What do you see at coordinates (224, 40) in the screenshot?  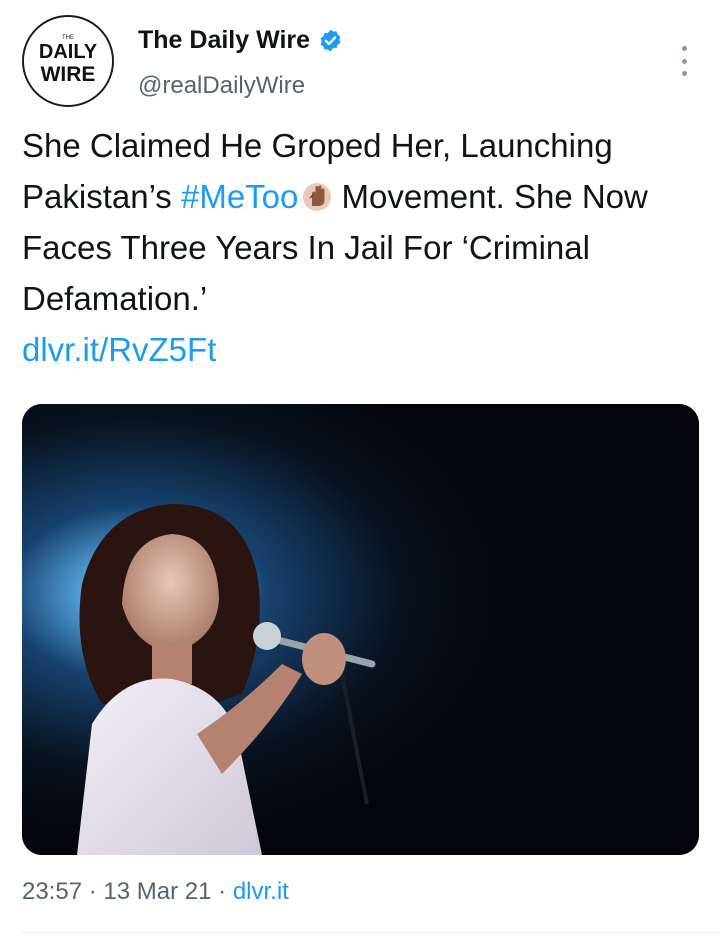 I see `author-name-text: The Daily Wire` at bounding box center [224, 40].